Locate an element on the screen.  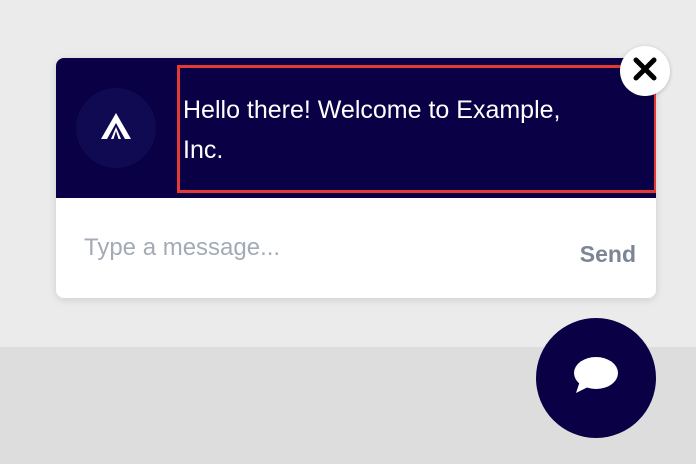
close-button is located at coordinates (645, 71).